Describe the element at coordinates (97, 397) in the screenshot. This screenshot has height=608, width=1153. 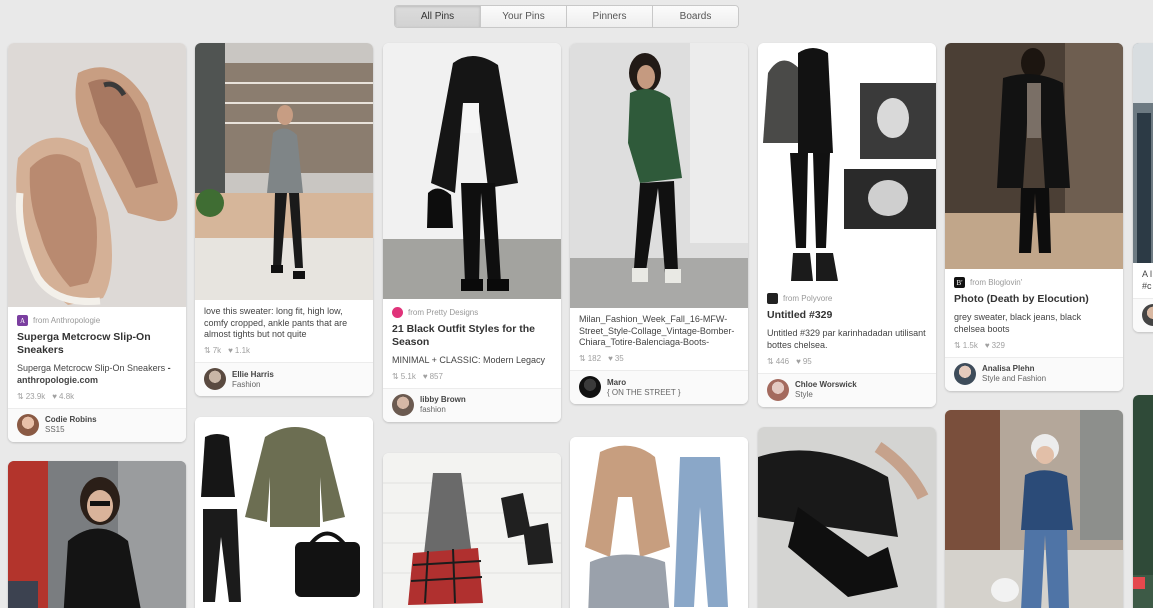
I see `pin-stats: ⇅ 23.9k ♥ 4.8k` at that location.